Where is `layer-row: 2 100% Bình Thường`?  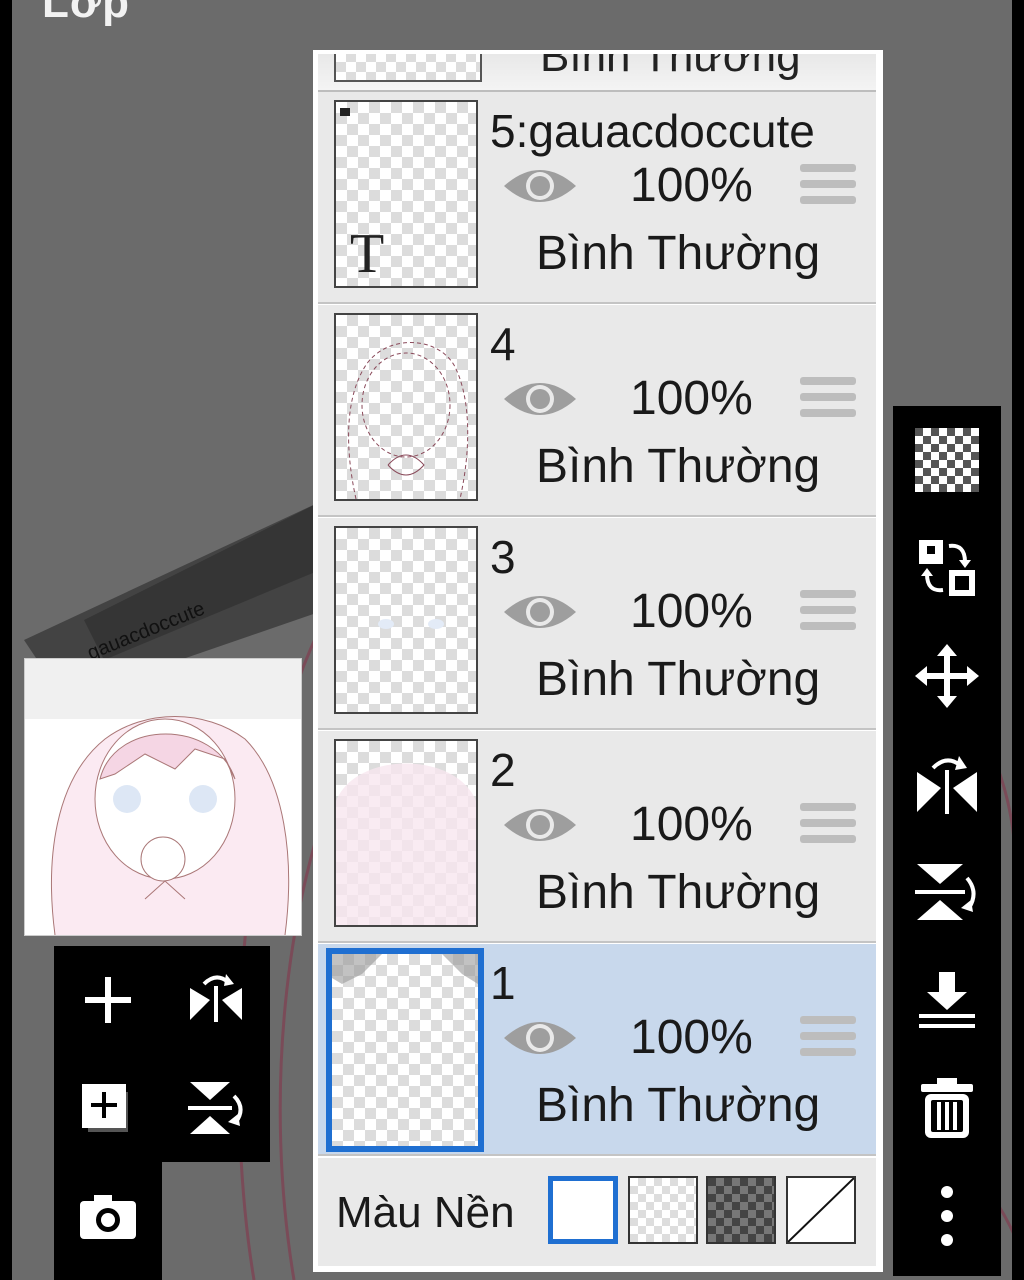
layer-row: 2 100% Bình Thường is located at coordinates (597, 837).